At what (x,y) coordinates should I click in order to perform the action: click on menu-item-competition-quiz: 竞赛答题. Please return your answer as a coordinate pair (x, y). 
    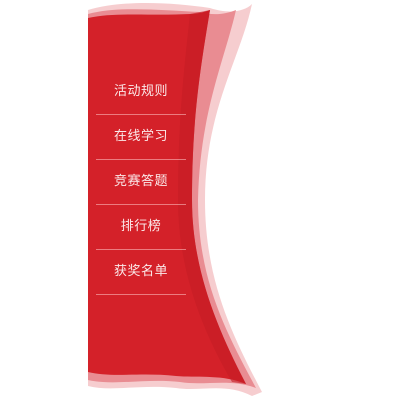
    Looking at the image, I should click on (141, 182).